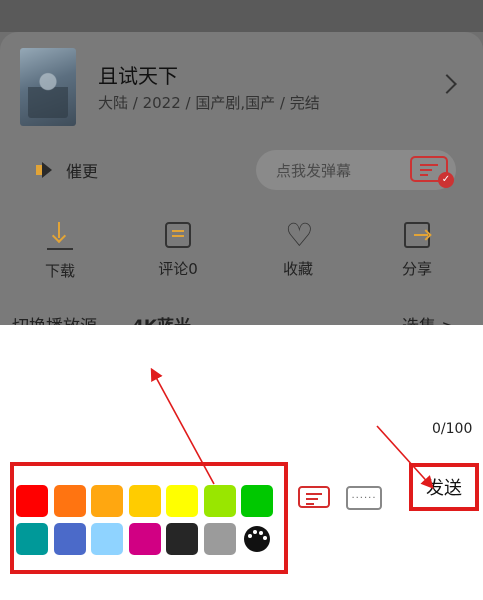 This screenshot has width=483, height=600. I want to click on share-icon, so click(417, 235).